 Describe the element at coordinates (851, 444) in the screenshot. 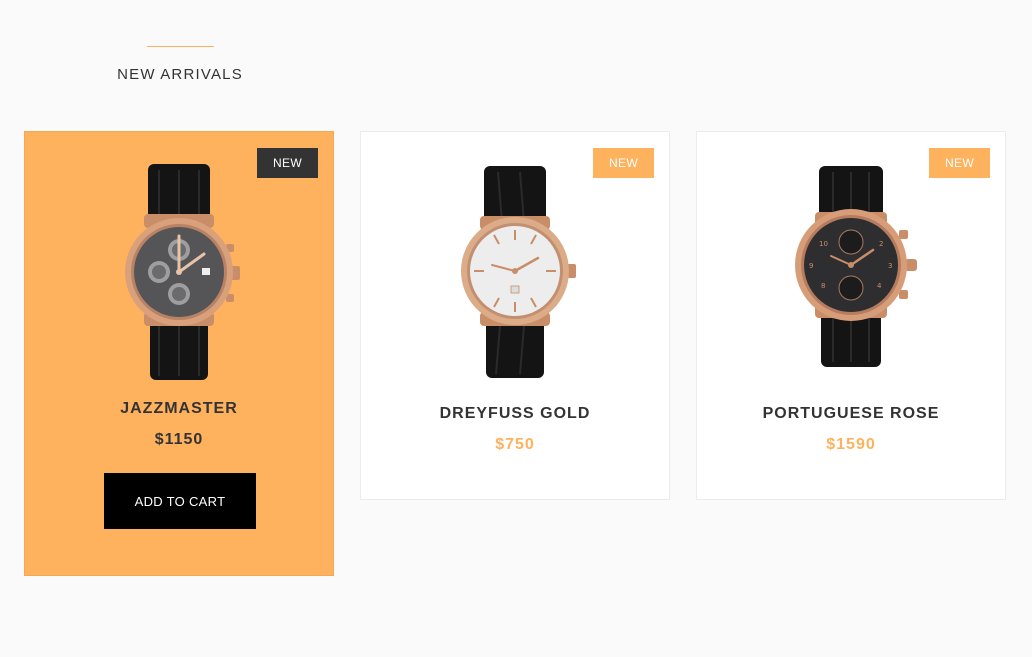

I see `product-price: $1590` at that location.